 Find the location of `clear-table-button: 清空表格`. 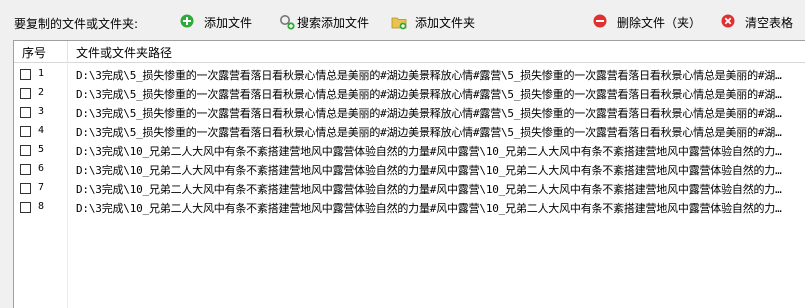

clear-table-button: 清空表格 is located at coordinates (757, 22).